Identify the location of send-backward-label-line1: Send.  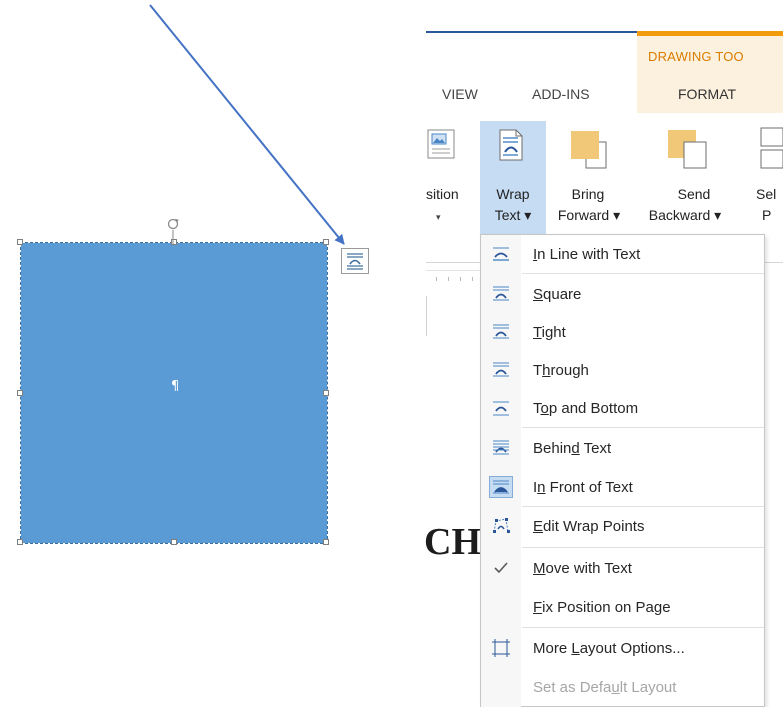
(694, 194).